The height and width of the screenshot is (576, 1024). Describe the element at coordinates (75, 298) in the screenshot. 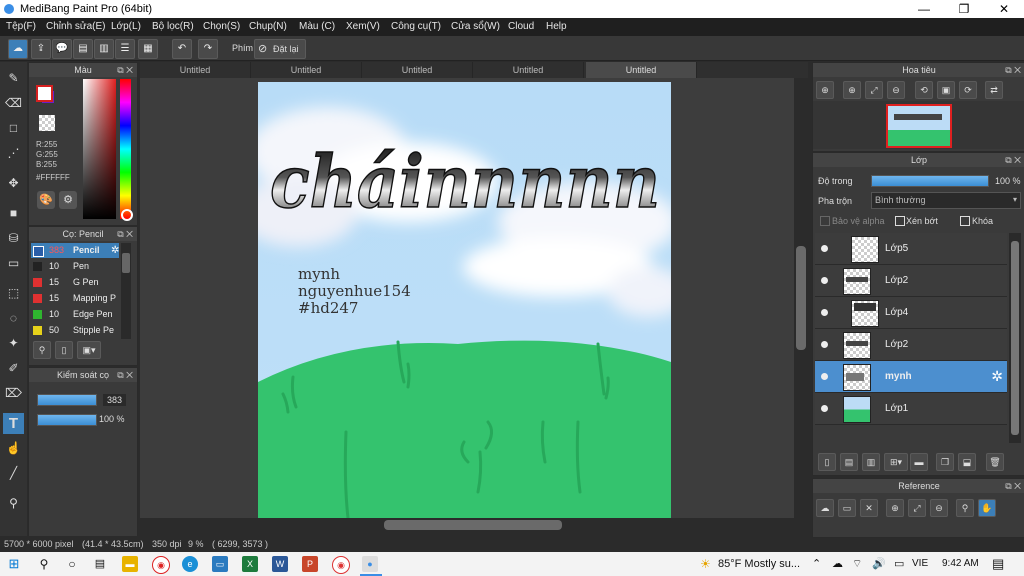

I see `brush-item: 15 Mapping P` at that location.